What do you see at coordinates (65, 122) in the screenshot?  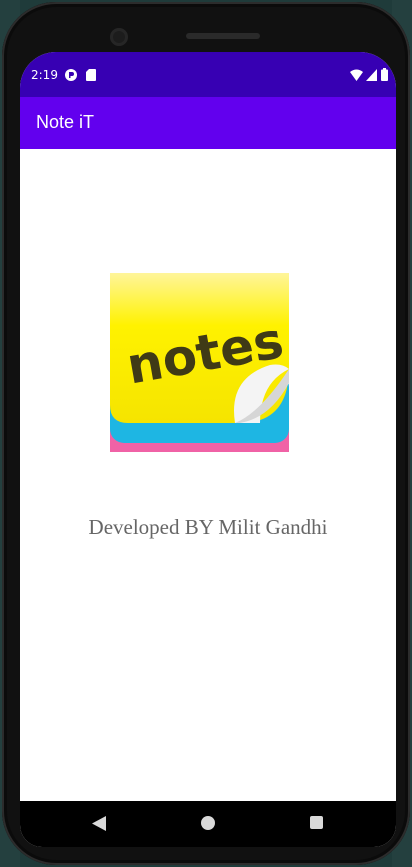 I see `app-title: Note iT` at bounding box center [65, 122].